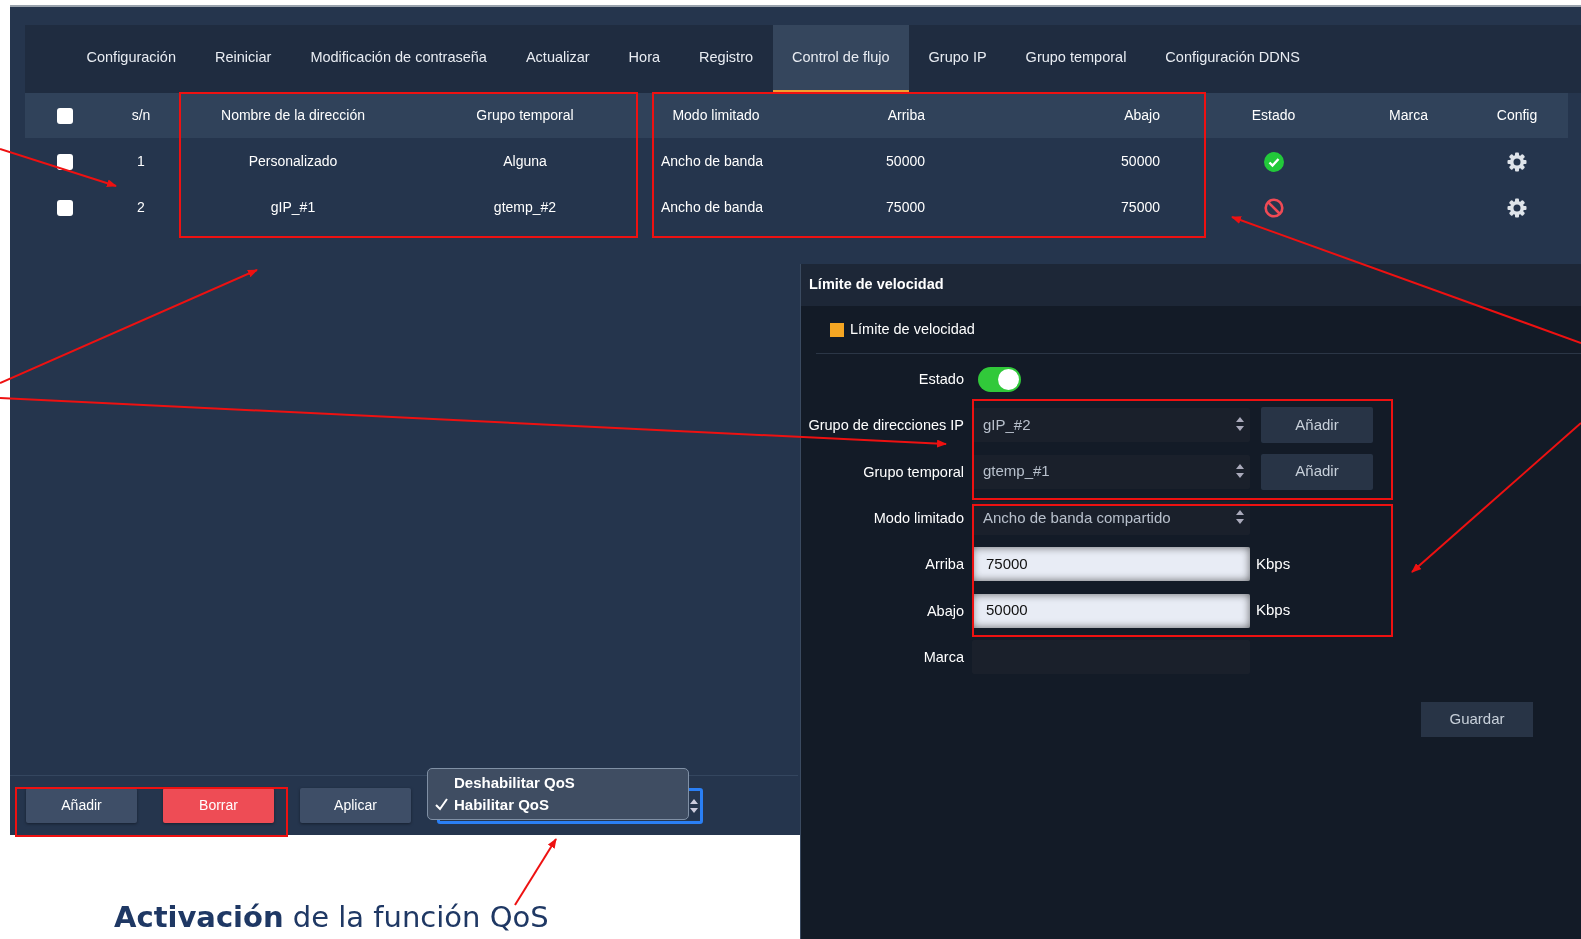 The width and height of the screenshot is (1581, 939). I want to click on field-label: Abajo, so click(944, 610).